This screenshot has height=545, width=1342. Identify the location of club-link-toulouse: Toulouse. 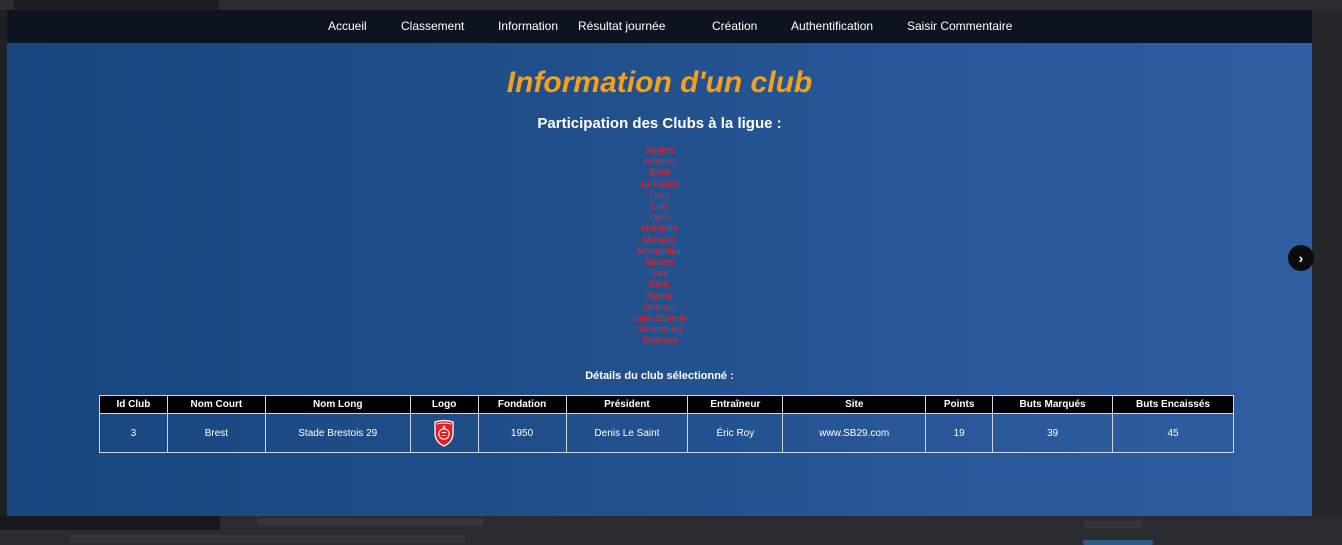
(659, 340).